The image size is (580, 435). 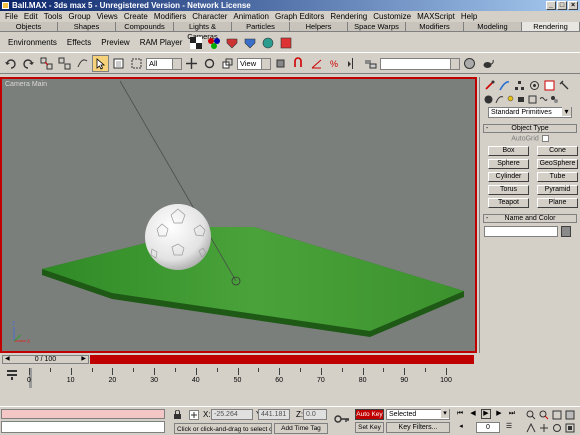 What do you see at coordinates (10, 63) in the screenshot?
I see `undo-icon` at bounding box center [10, 63].